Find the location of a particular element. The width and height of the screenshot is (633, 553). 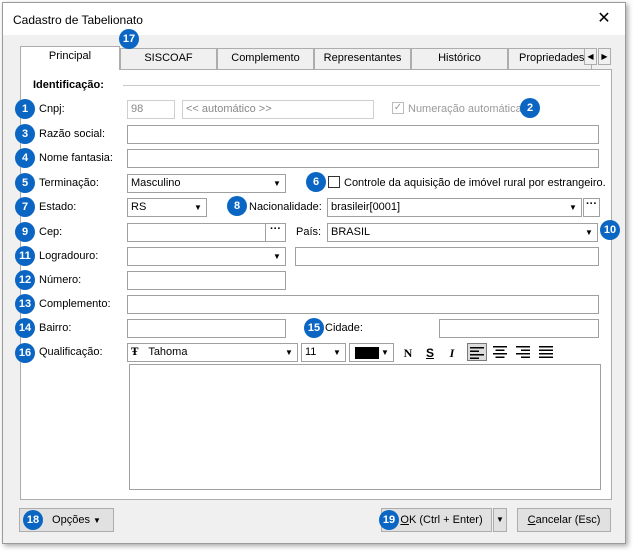

bold-button: N is located at coordinates (408, 353).